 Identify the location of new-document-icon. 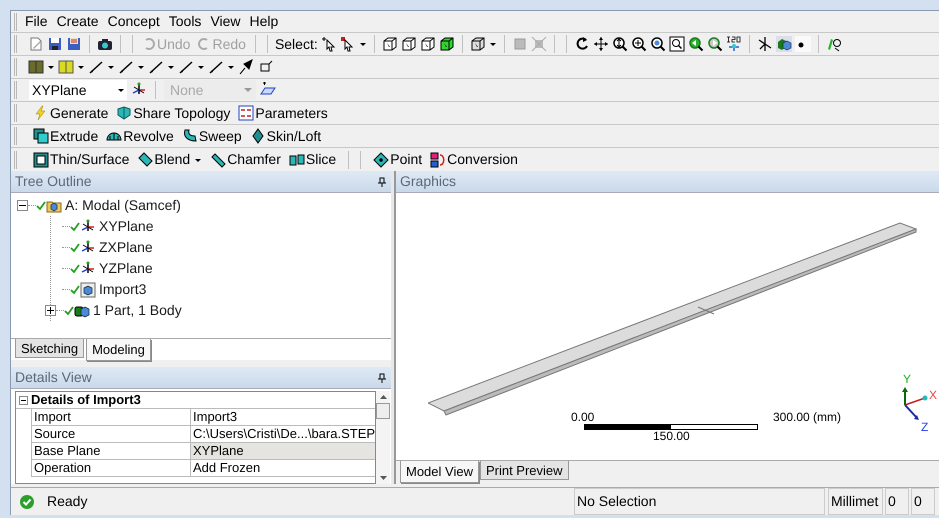
(36, 44).